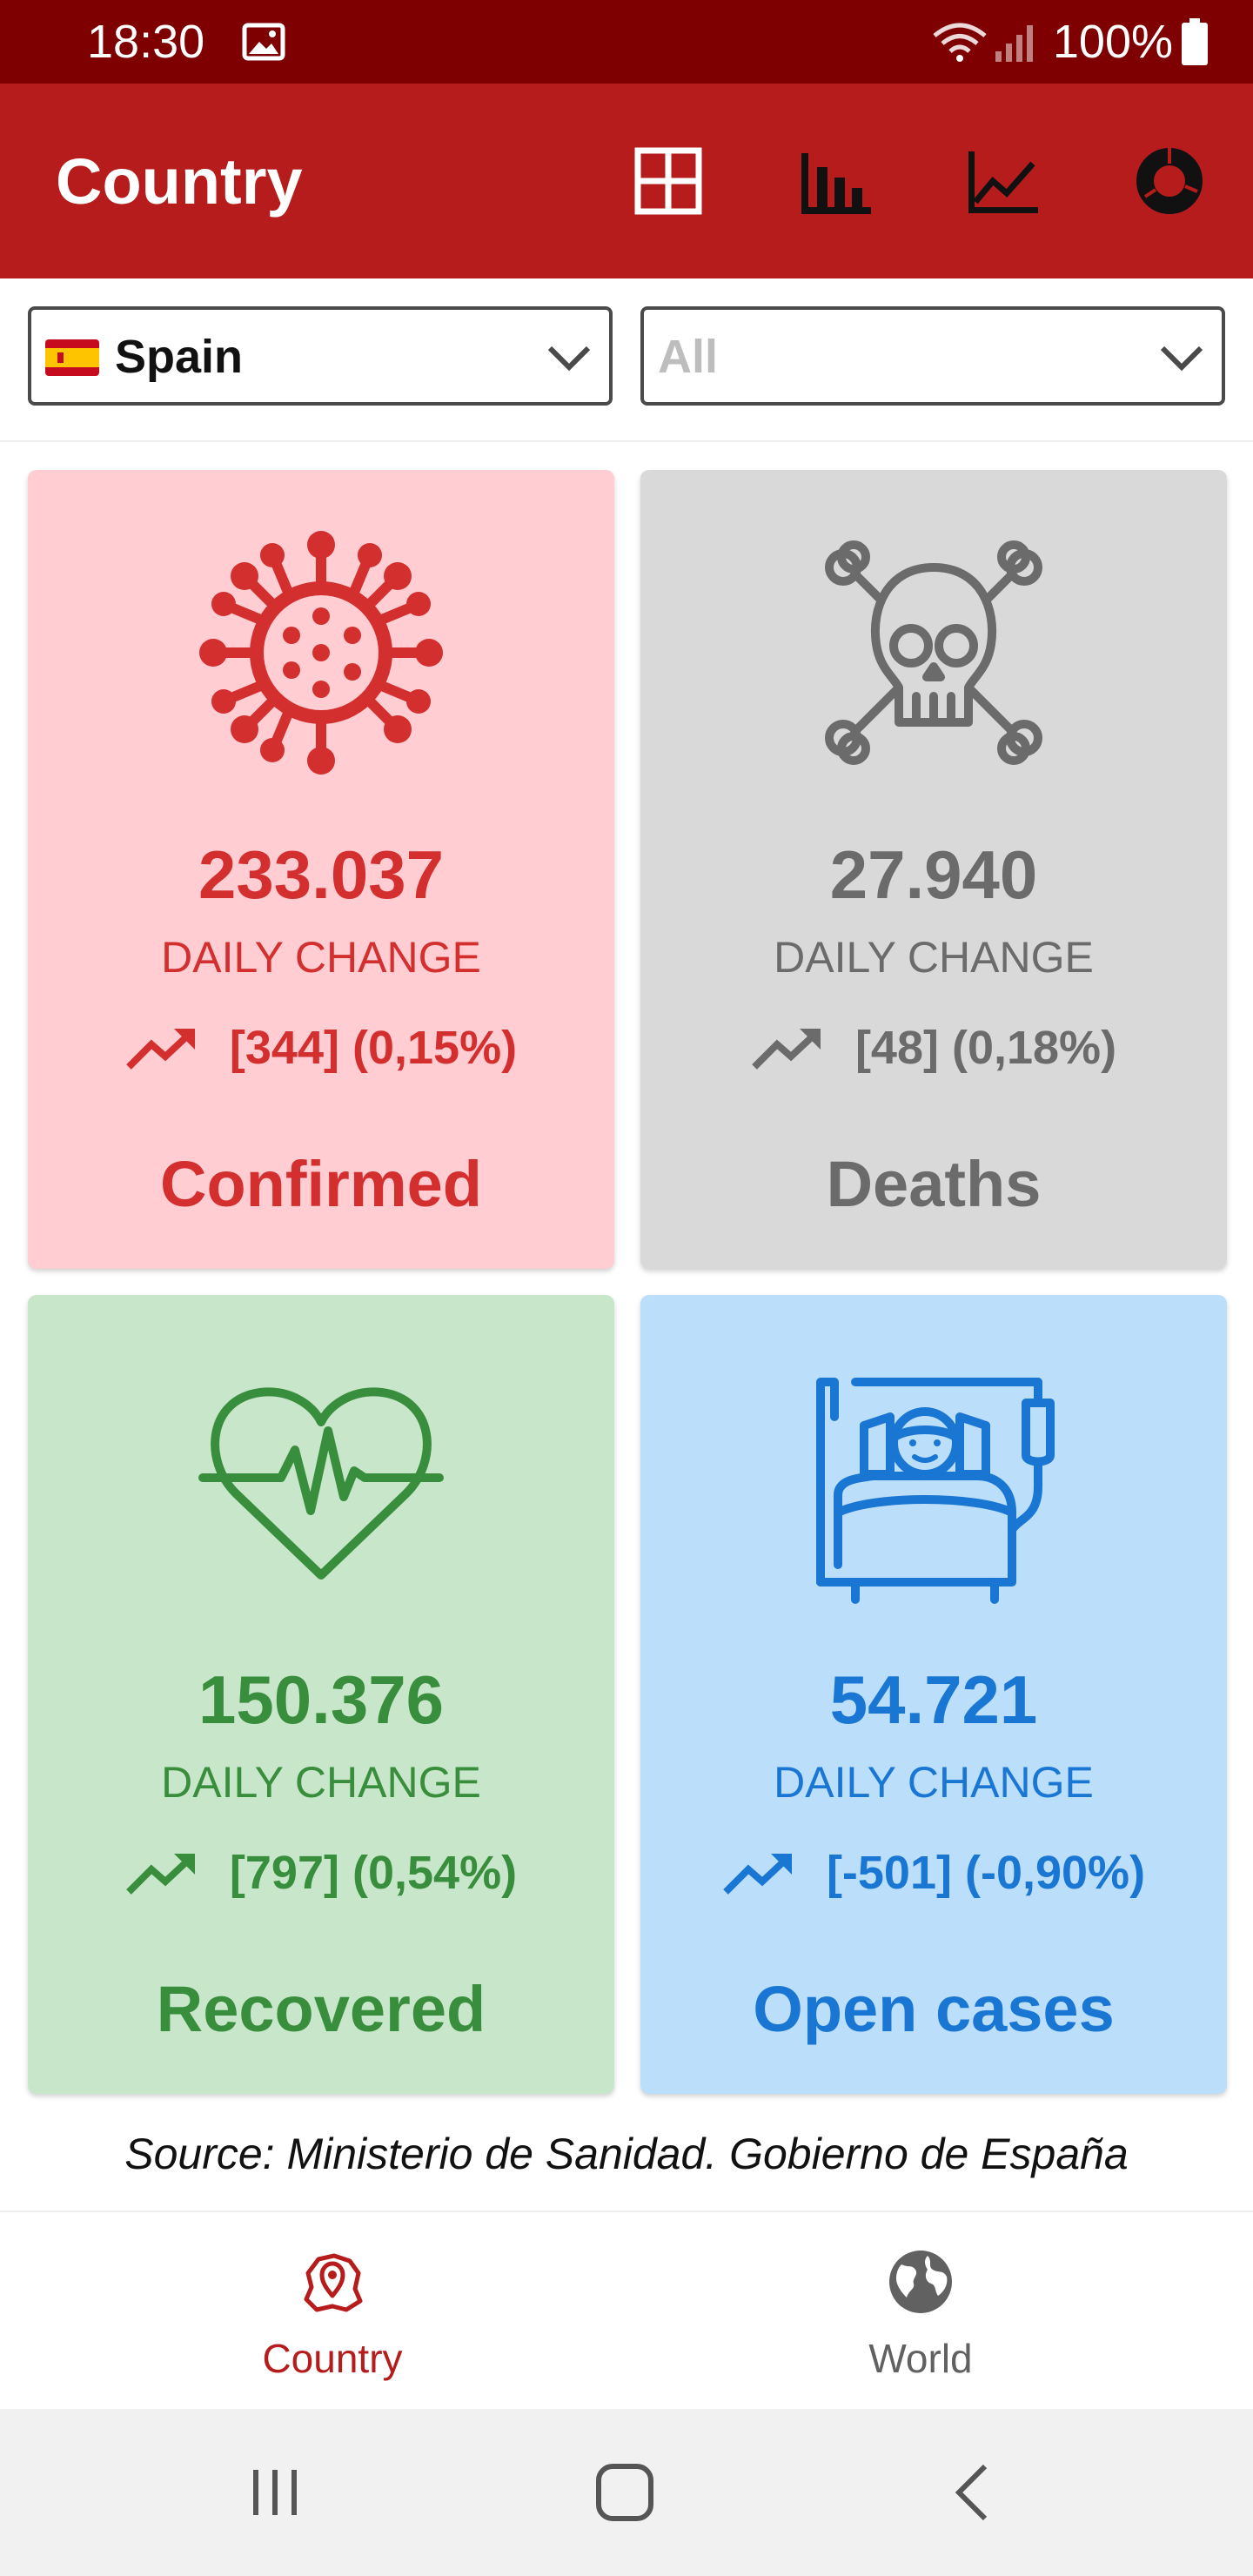 This screenshot has height=2576, width=1253. I want to click on battery-percentage: 100%, so click(1112, 42).